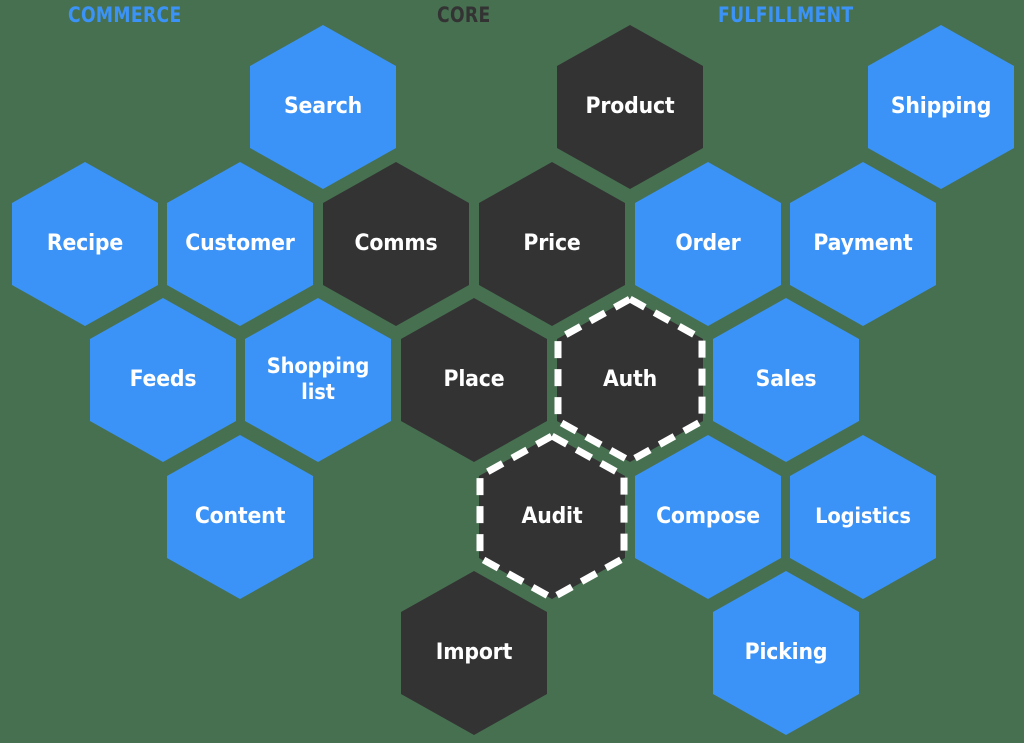  What do you see at coordinates (85, 243) in the screenshot?
I see `hex-label-recipe: Recipe` at bounding box center [85, 243].